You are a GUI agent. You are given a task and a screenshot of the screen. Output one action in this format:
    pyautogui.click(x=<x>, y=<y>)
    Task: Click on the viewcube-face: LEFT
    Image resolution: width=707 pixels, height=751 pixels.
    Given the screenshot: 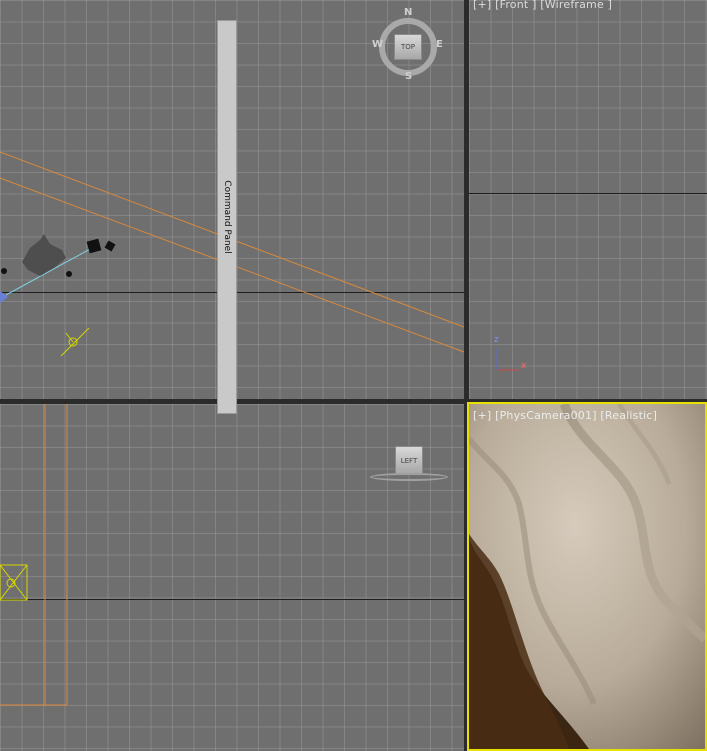 What is the action you would take?
    pyautogui.click(x=409, y=460)
    